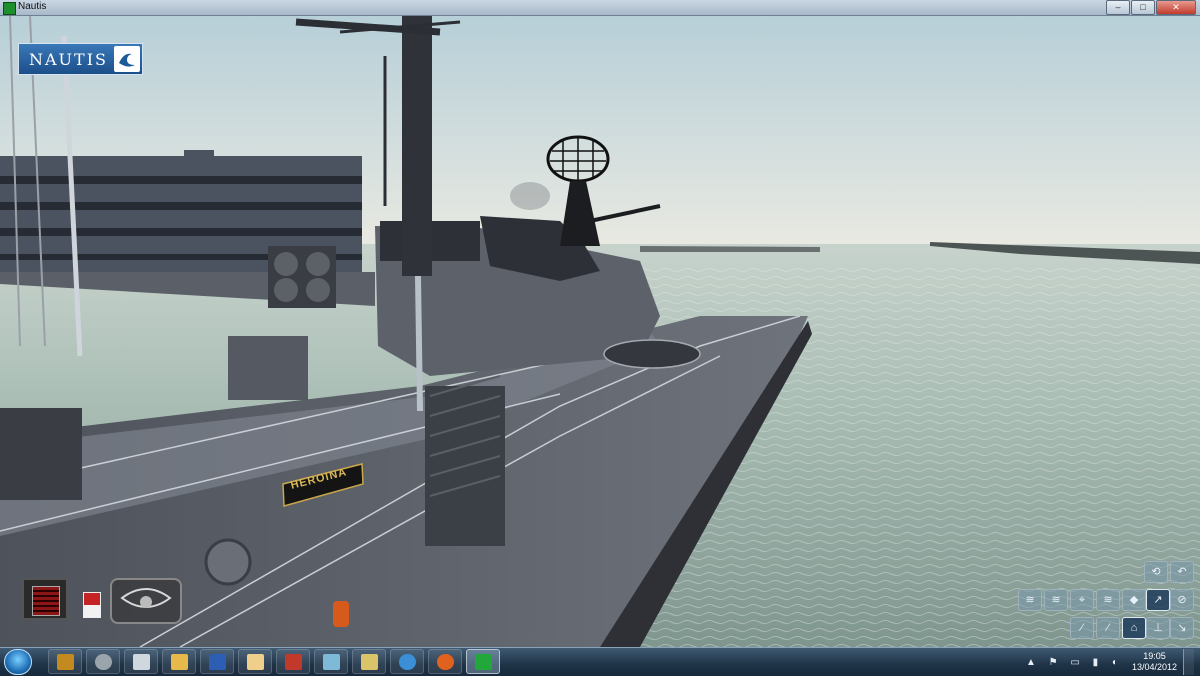 Image resolution: width=1200 pixels, height=676 pixels. Describe the element at coordinates (1182, 628) in the screenshot. I see `tool-view-11-icon: ↘` at that location.